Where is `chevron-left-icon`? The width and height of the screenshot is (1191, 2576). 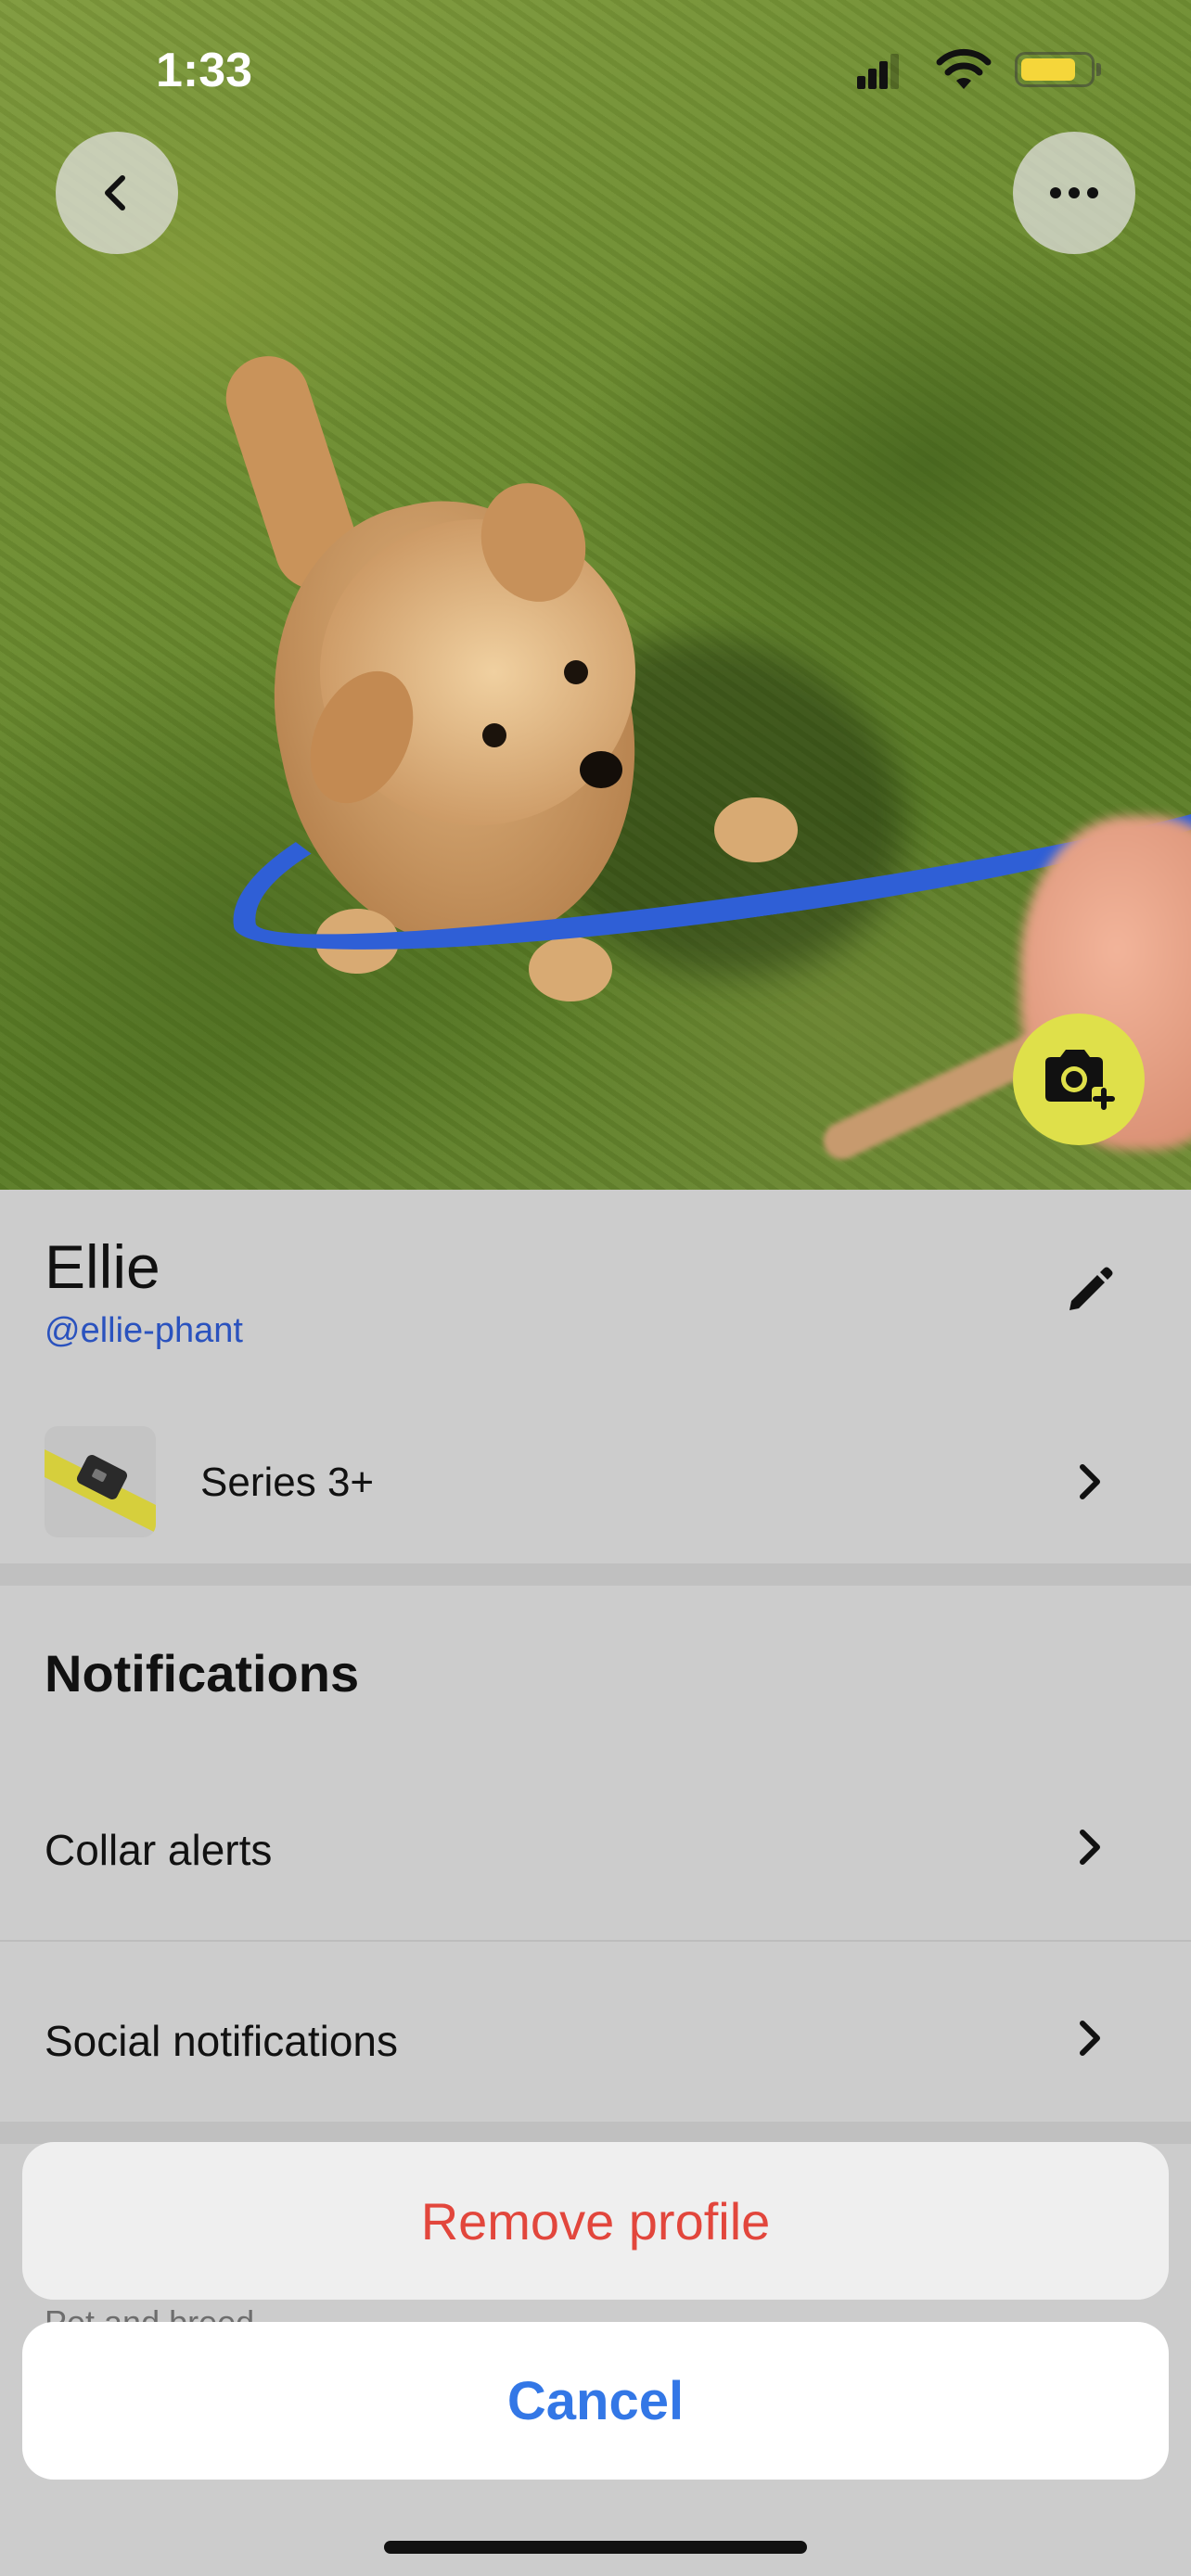 chevron-left-icon is located at coordinates (115, 192).